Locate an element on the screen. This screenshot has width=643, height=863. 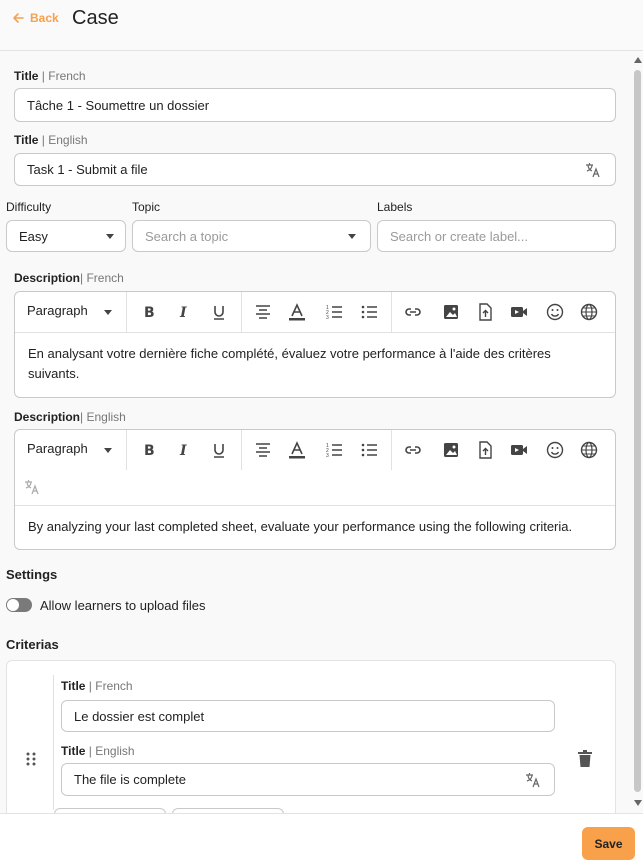
settings-title: Settings is located at coordinates (32, 574).